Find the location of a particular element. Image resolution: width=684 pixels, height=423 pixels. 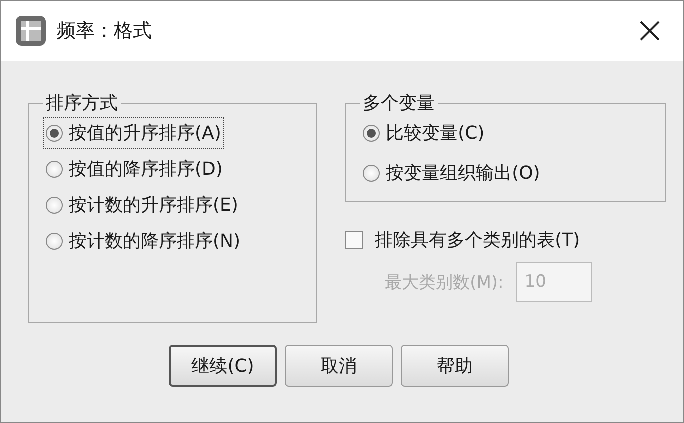

dialog-button: 取消 is located at coordinates (339, 366).